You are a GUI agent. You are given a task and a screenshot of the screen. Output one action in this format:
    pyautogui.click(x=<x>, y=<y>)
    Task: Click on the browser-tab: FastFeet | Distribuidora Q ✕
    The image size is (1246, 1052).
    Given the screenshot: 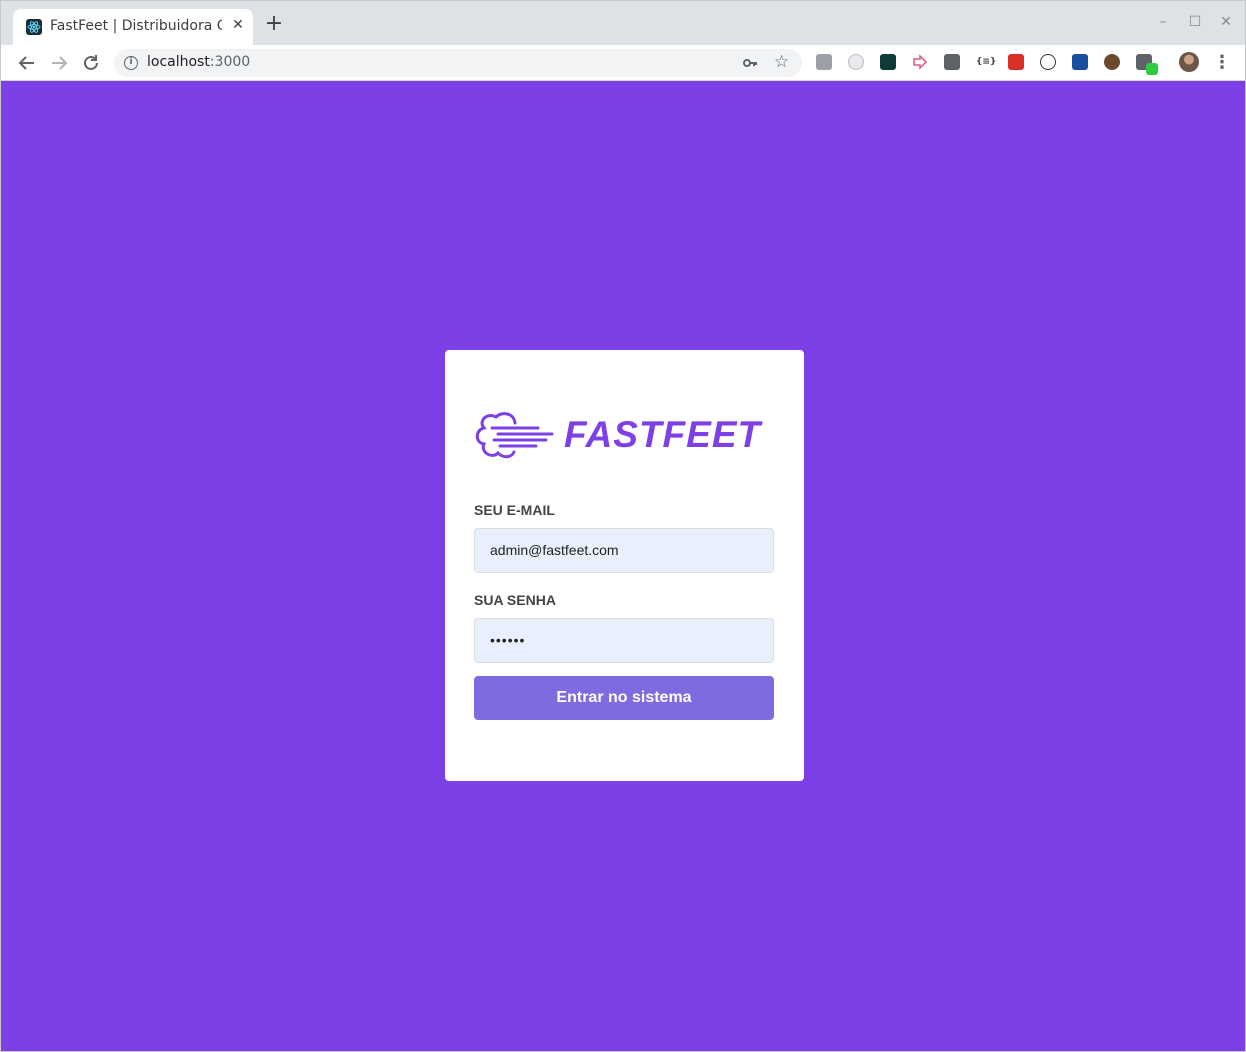 What is the action you would take?
    pyautogui.click(x=133, y=27)
    